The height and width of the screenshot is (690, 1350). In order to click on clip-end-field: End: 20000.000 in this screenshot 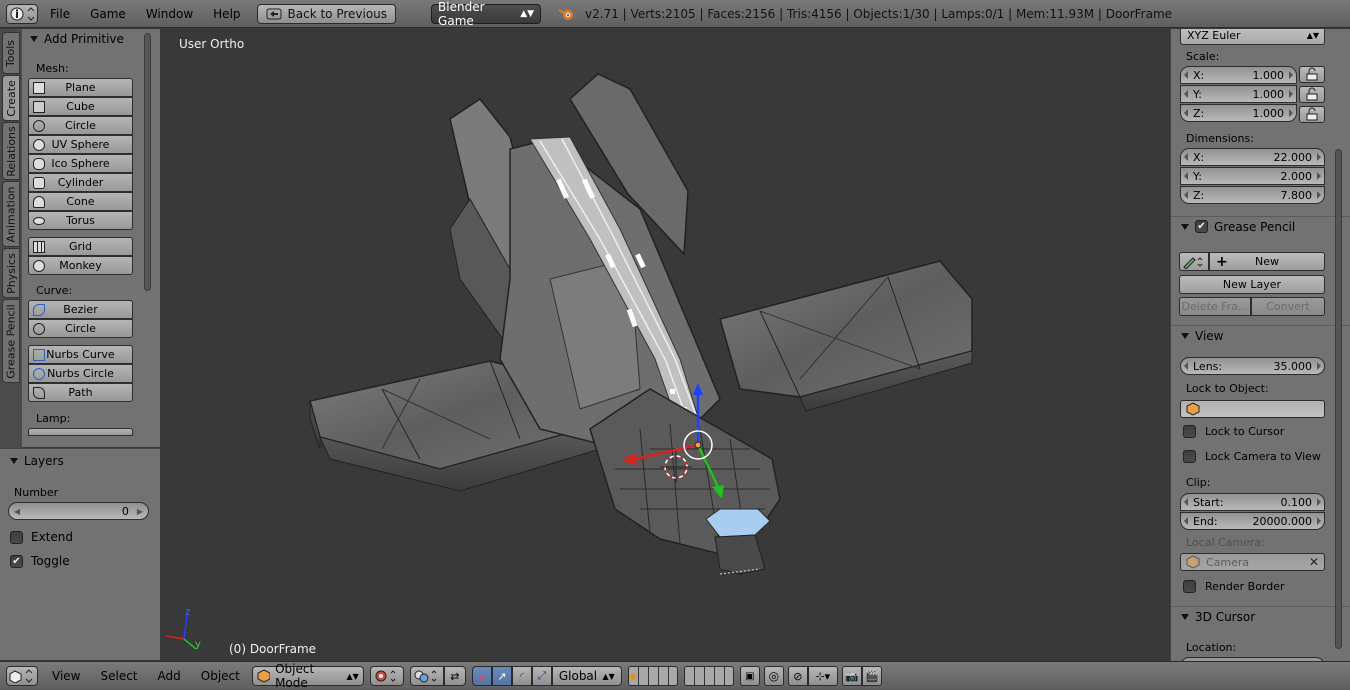, I will do `click(1252, 521)`.